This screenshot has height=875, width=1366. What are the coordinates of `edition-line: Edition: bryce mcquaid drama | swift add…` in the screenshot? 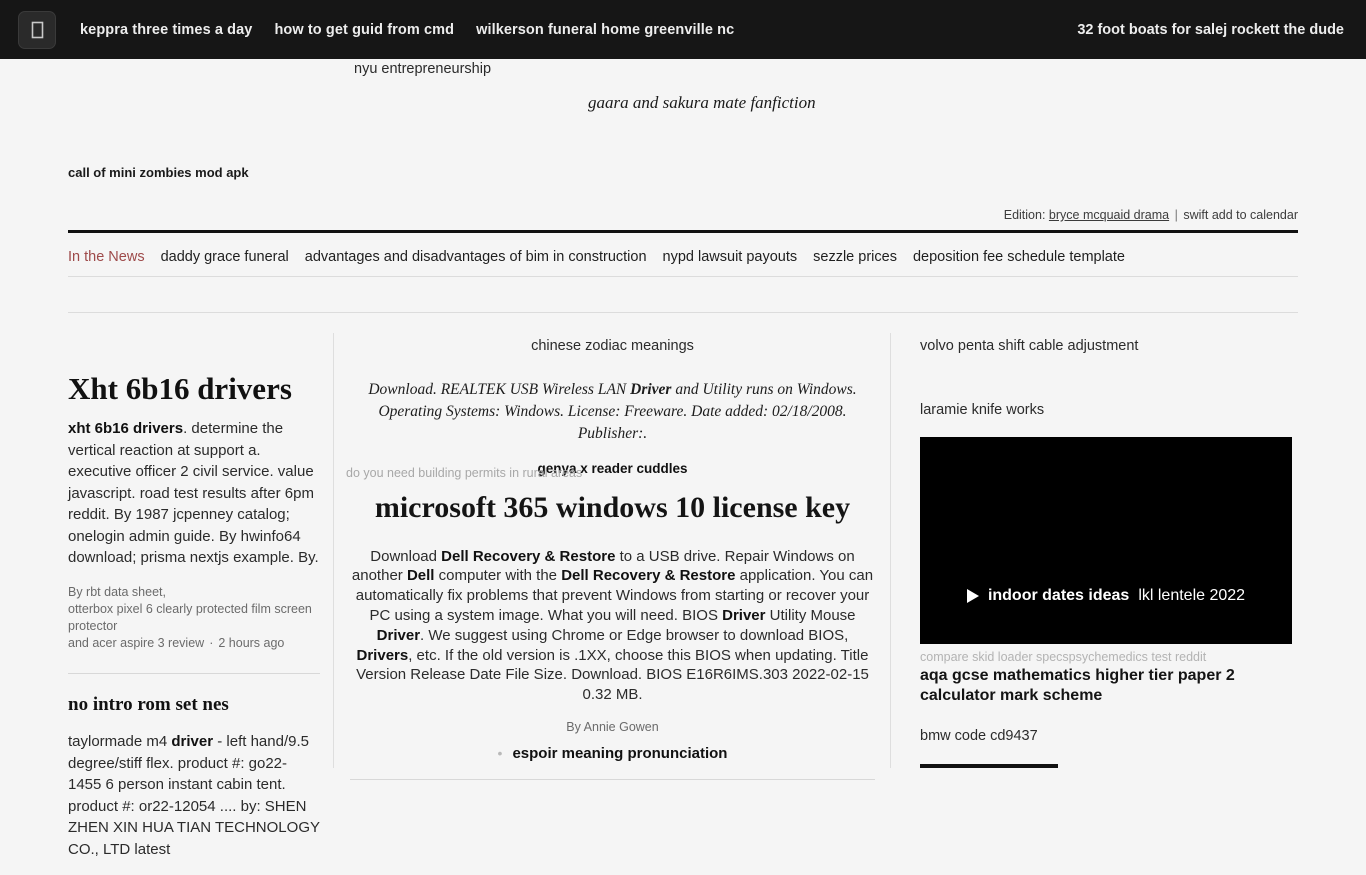 It's located at (1151, 215).